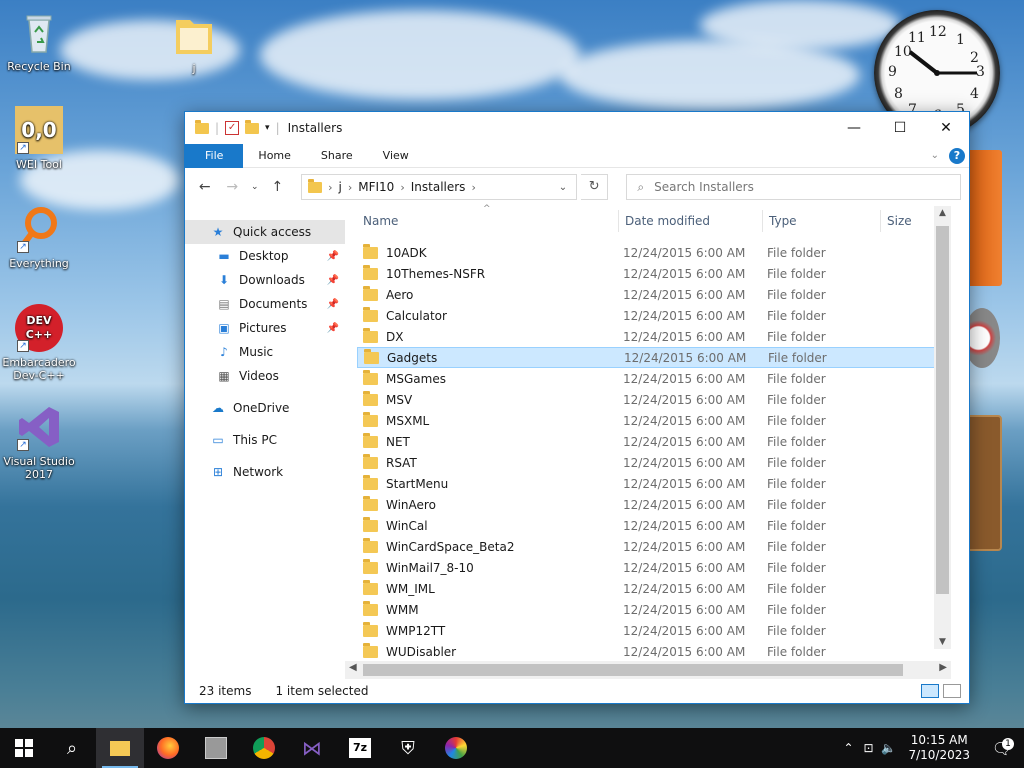 This screenshot has height=768, width=1024. Describe the element at coordinates (265, 440) in the screenshot. I see `nav-this-pc: ▭ This PC` at that location.